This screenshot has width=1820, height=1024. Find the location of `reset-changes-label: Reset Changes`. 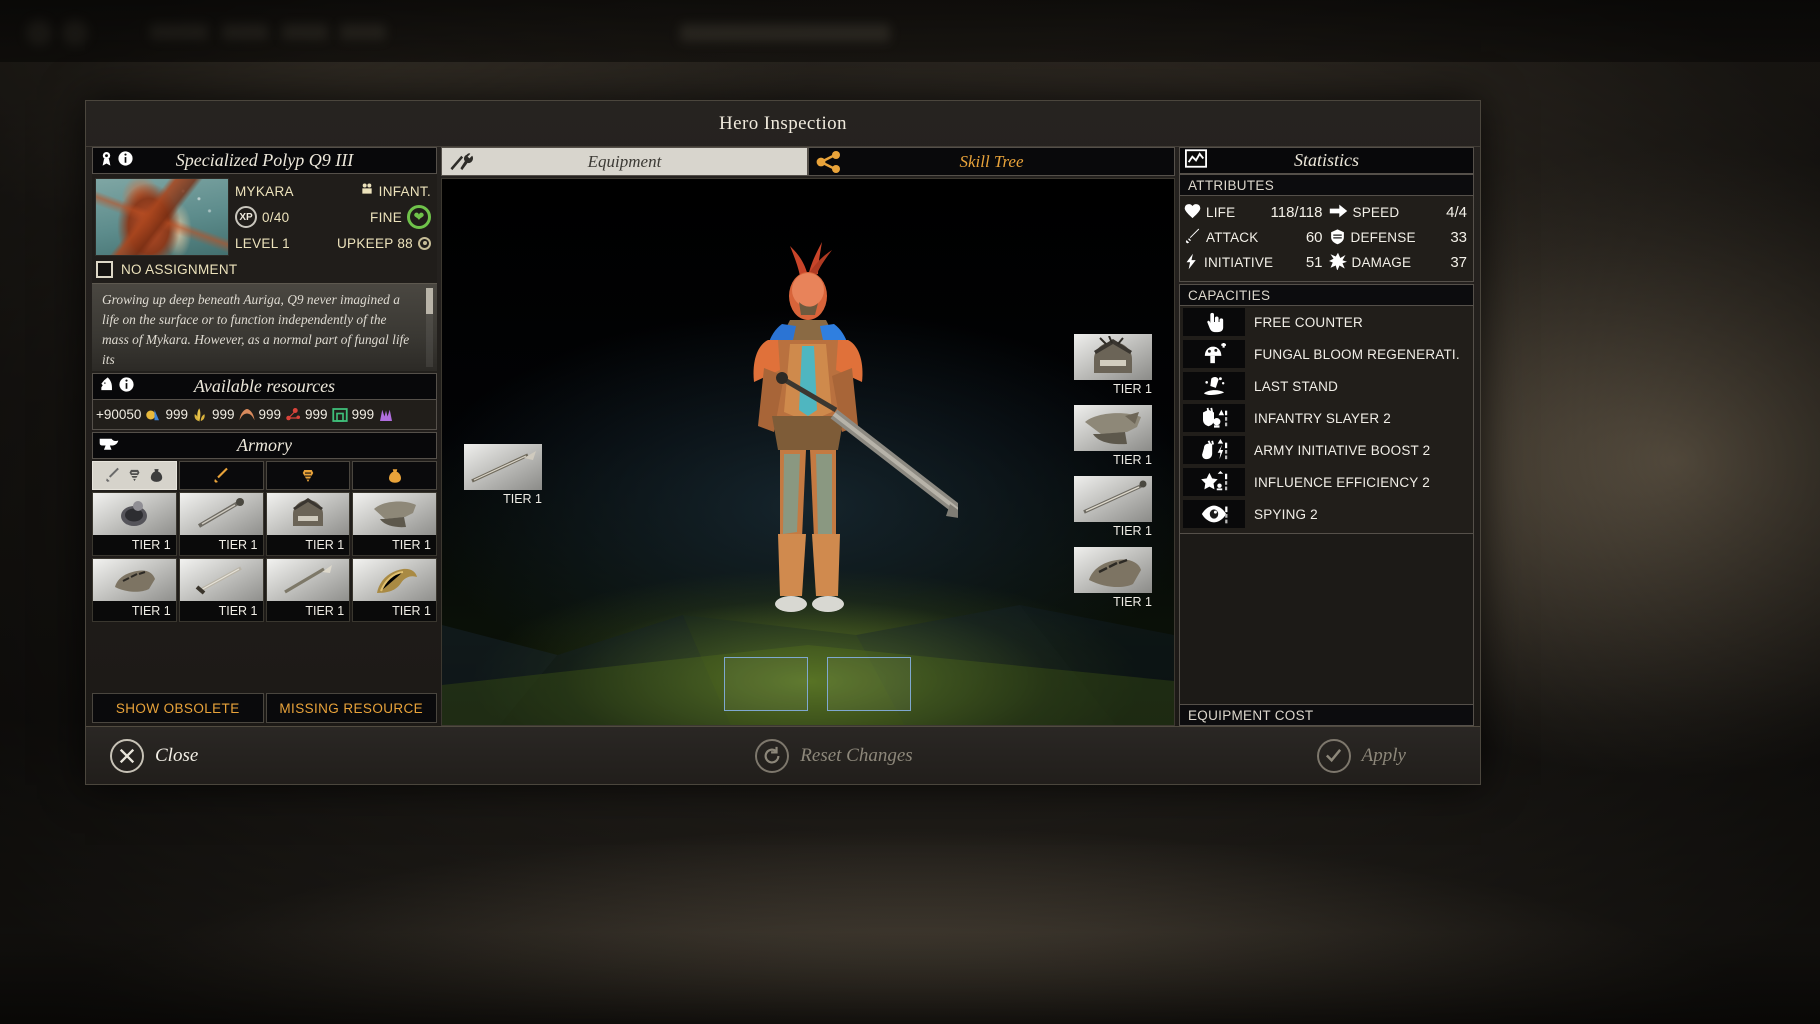

reset-changes-label: Reset Changes is located at coordinates (856, 755).